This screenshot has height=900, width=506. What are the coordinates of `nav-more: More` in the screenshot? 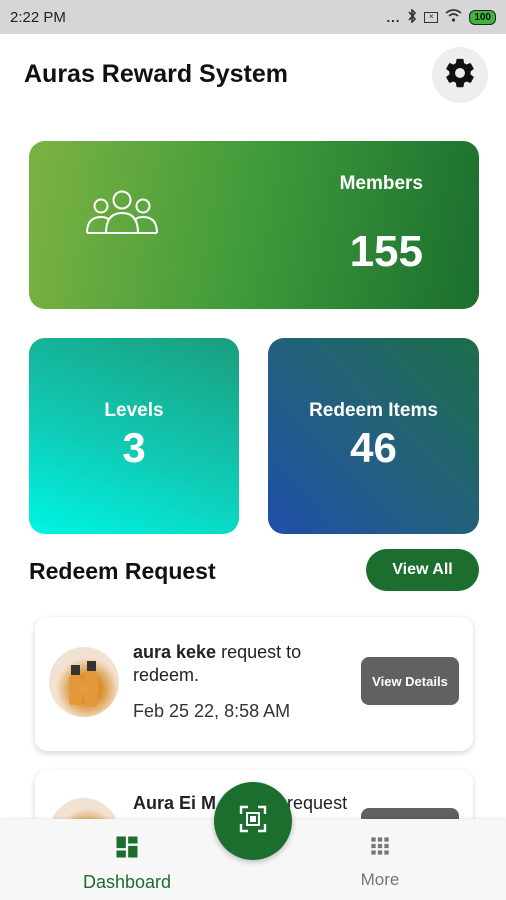 It's located at (380, 861).